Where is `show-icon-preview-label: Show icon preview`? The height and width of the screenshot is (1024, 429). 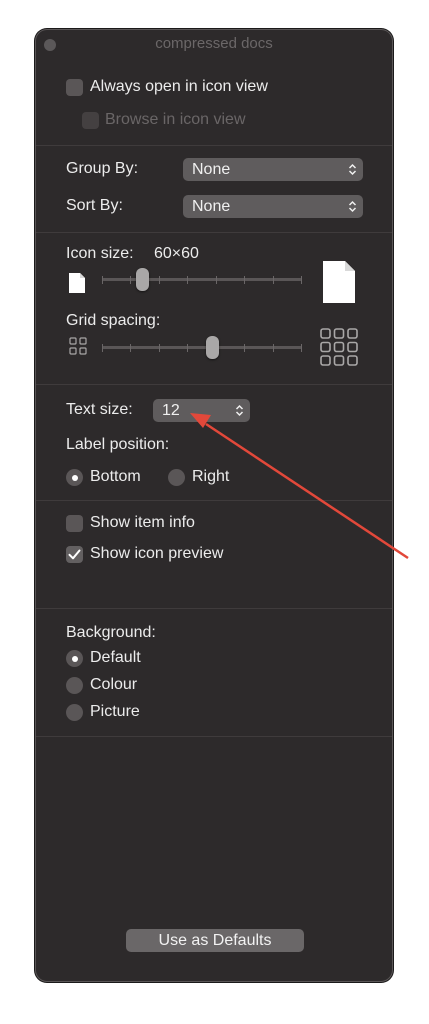
show-icon-preview-label: Show icon preview is located at coordinates (157, 553).